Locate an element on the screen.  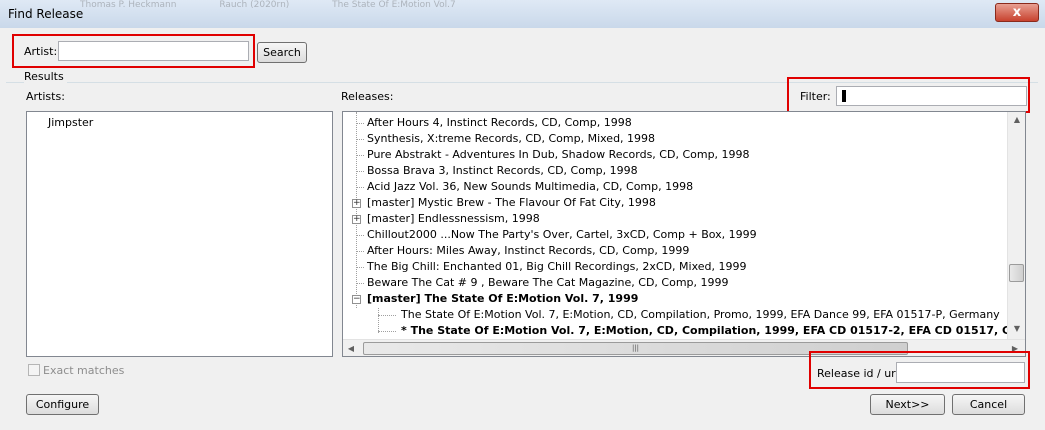
release-id-input is located at coordinates (960, 372).